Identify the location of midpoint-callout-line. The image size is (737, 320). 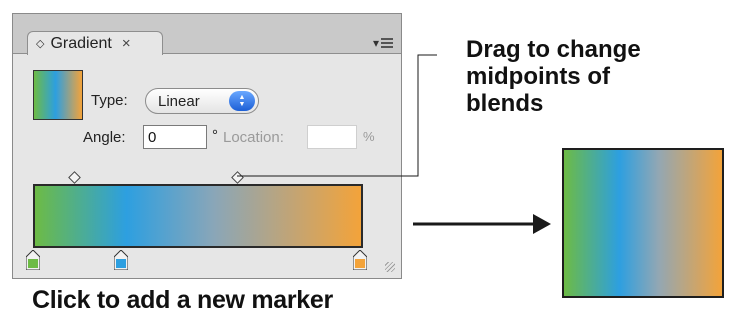
(337, 115).